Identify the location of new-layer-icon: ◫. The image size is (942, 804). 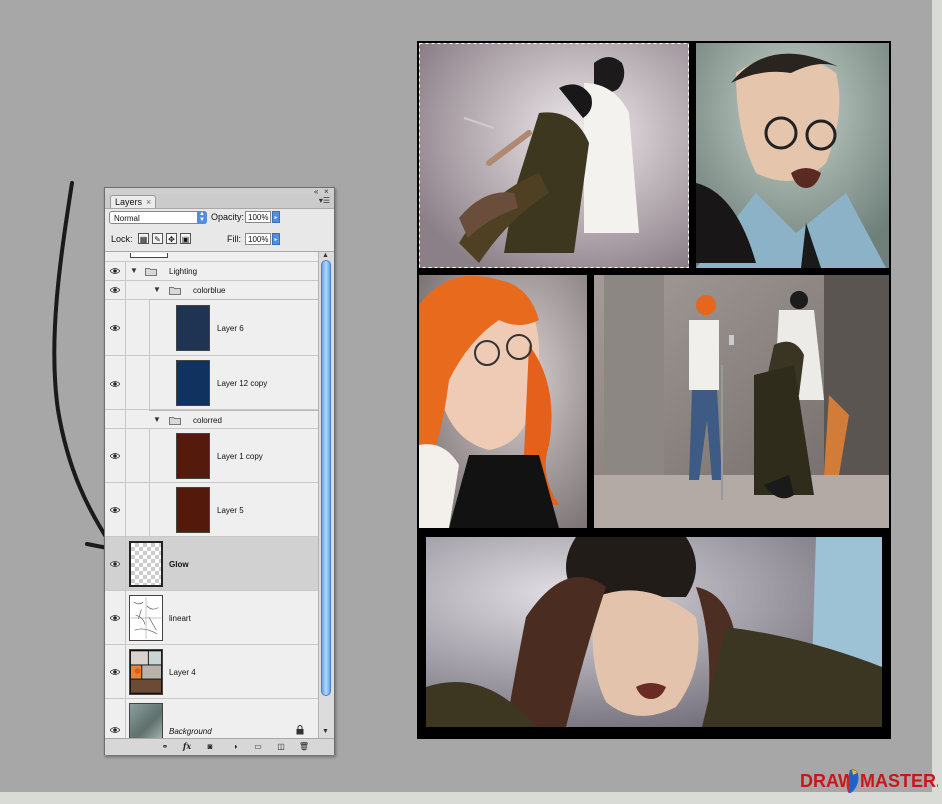
(281, 746).